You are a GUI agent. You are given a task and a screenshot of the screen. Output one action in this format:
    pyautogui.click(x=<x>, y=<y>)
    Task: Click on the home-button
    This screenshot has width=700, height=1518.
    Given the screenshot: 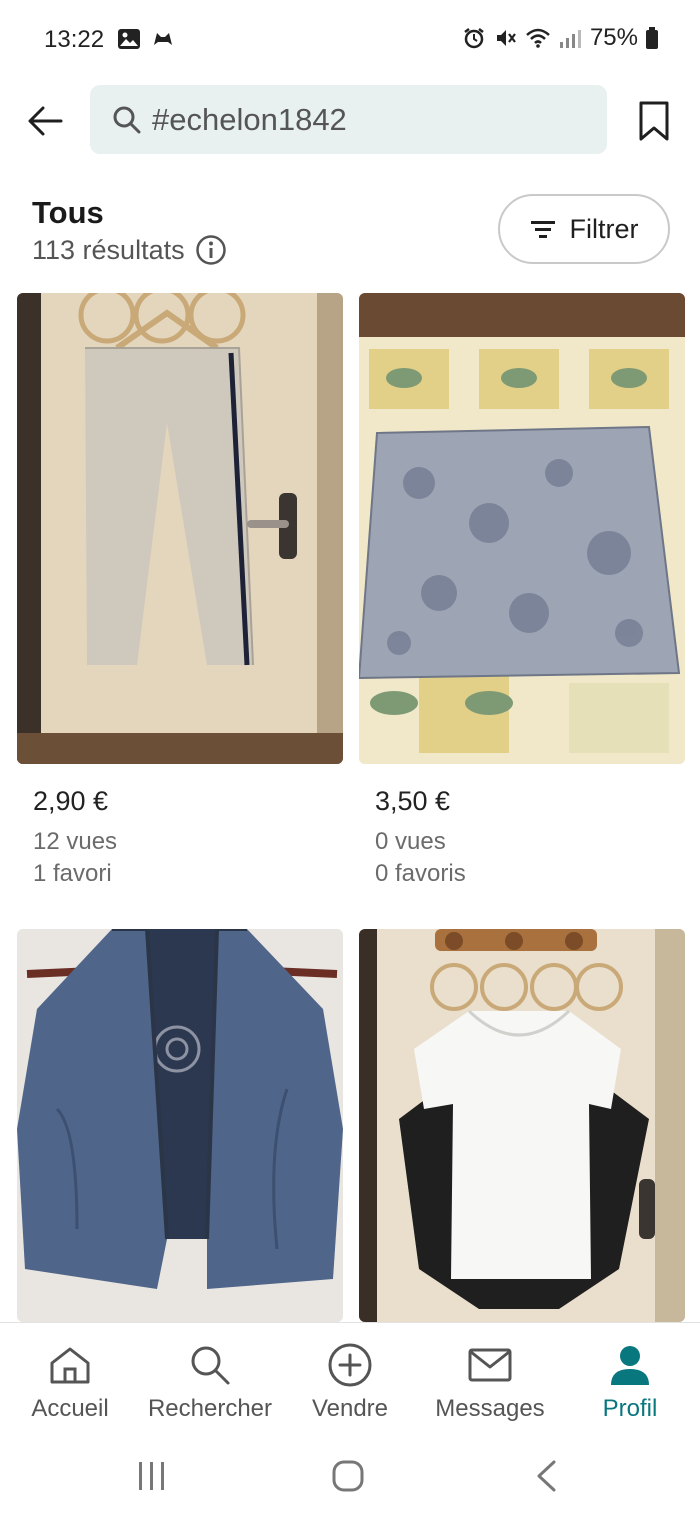 What is the action you would take?
    pyautogui.click(x=348, y=1476)
    